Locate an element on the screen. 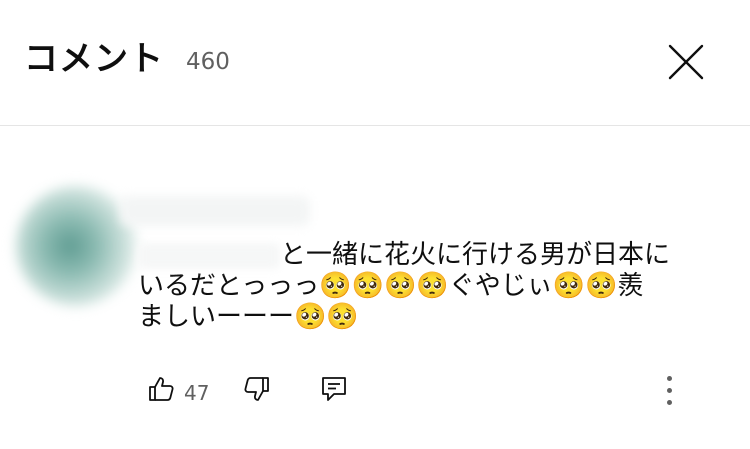  like-count: 47 is located at coordinates (197, 393).